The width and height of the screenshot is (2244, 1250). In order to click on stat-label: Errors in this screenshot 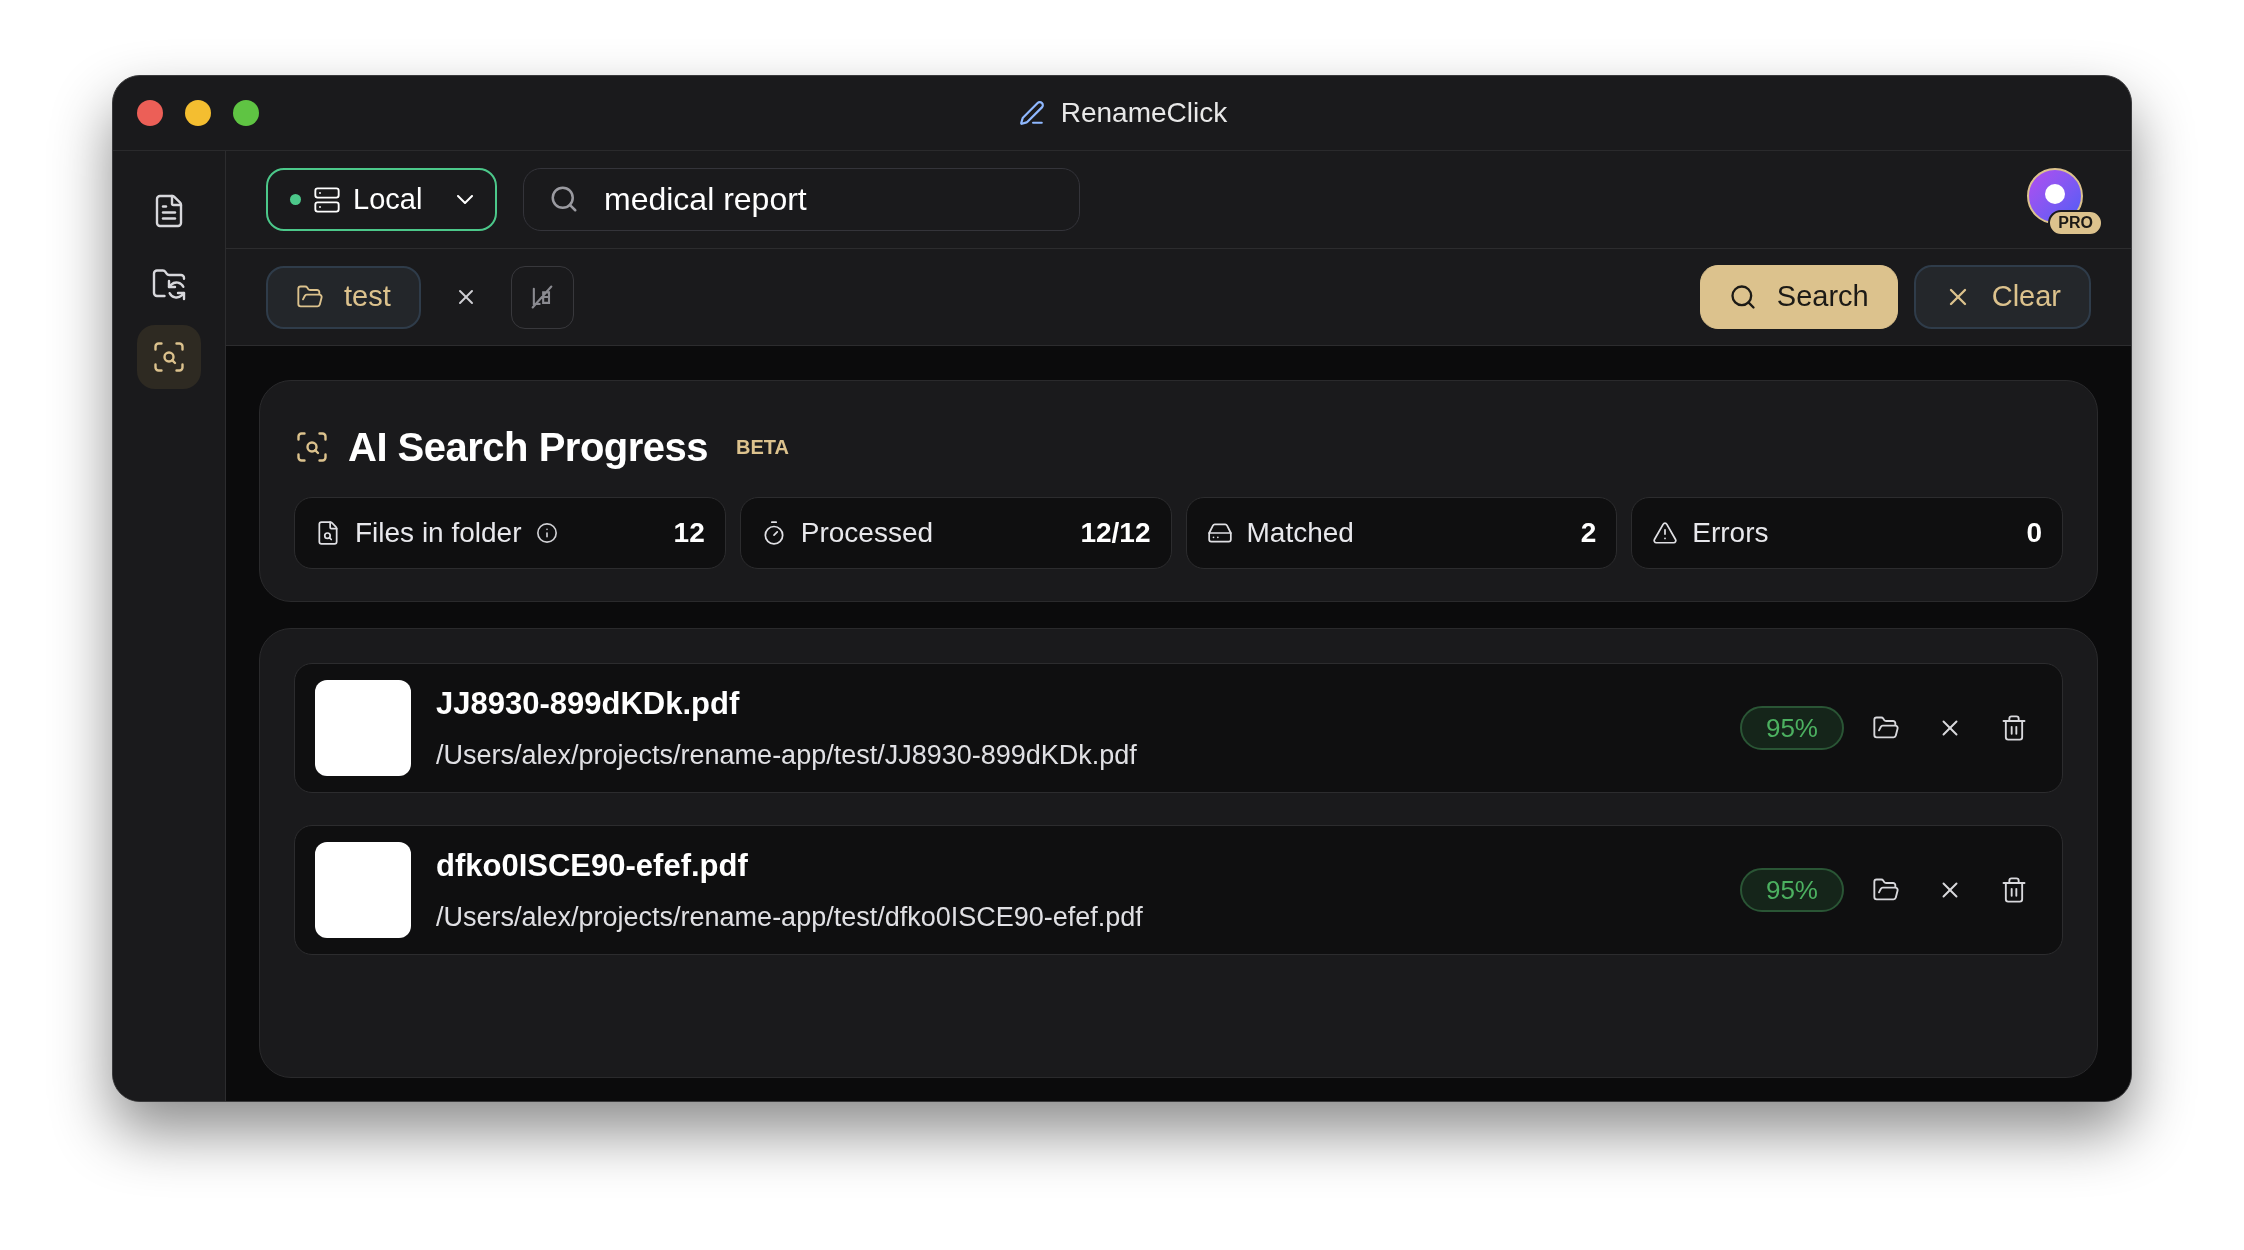, I will do `click(1730, 533)`.